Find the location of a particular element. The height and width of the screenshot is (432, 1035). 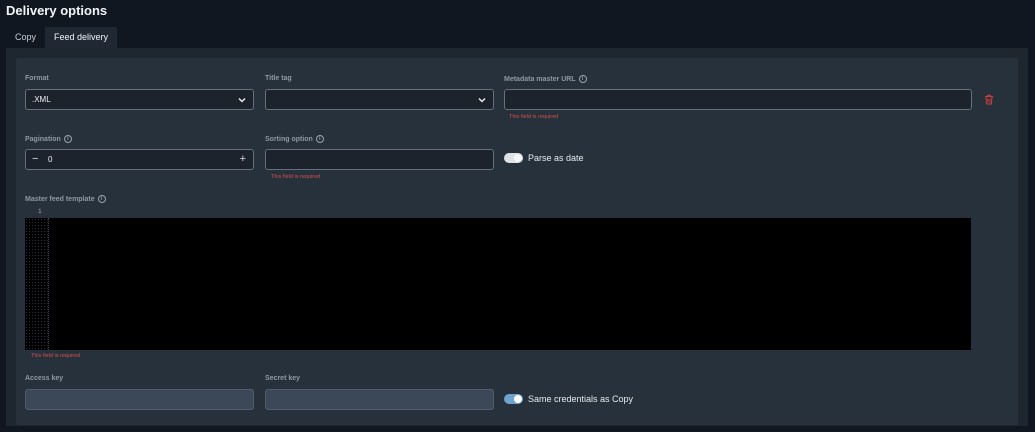

metadata-master-url-label-text: Metadata master URL is located at coordinates (540, 79).